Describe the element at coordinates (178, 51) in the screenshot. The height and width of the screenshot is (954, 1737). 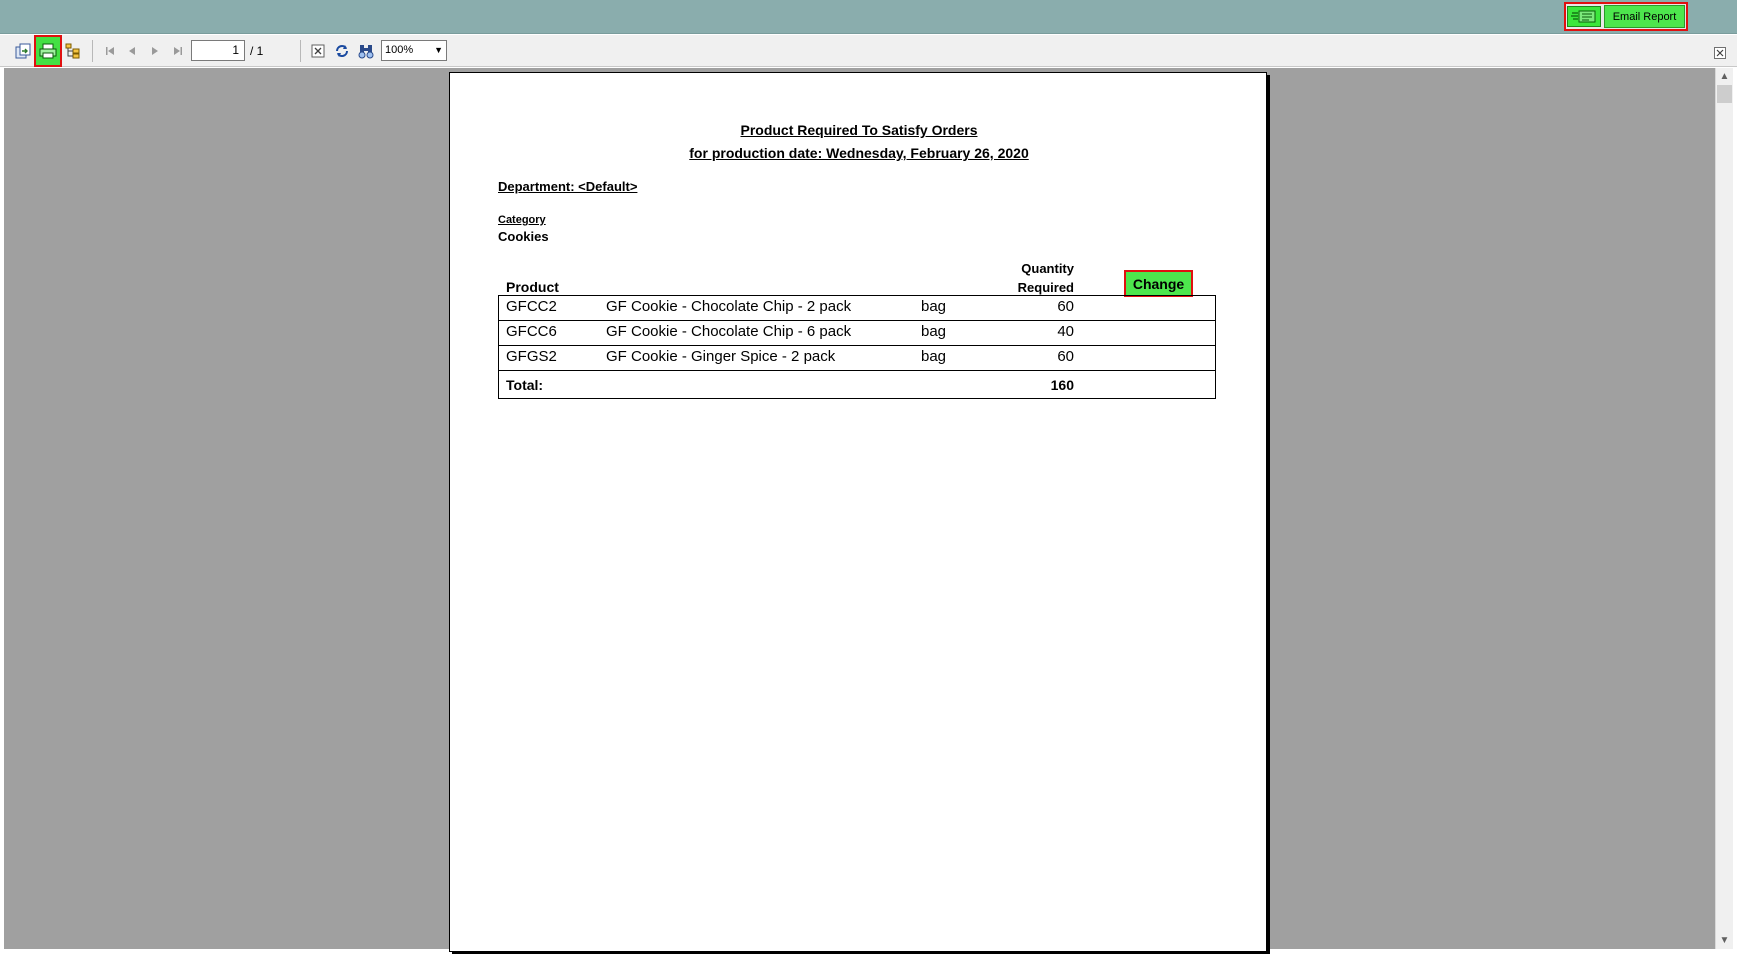
I see `last-page-icon` at that location.